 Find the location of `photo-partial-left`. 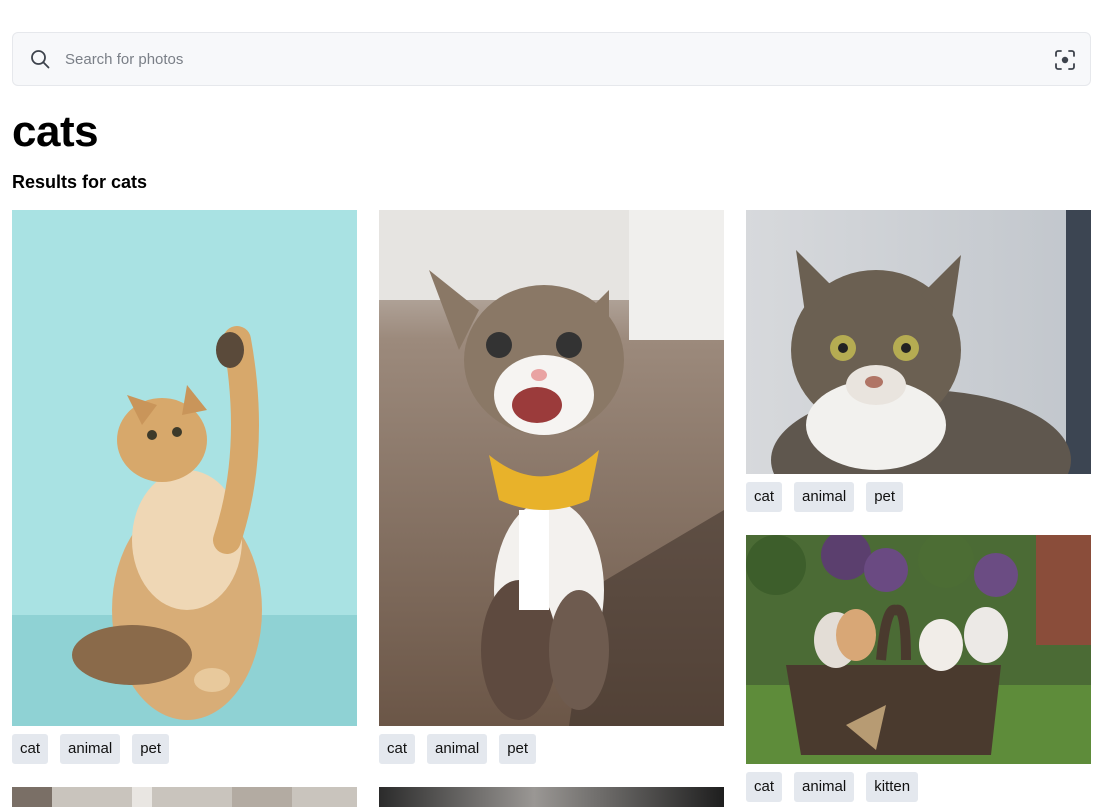

photo-partial-left is located at coordinates (184, 797).